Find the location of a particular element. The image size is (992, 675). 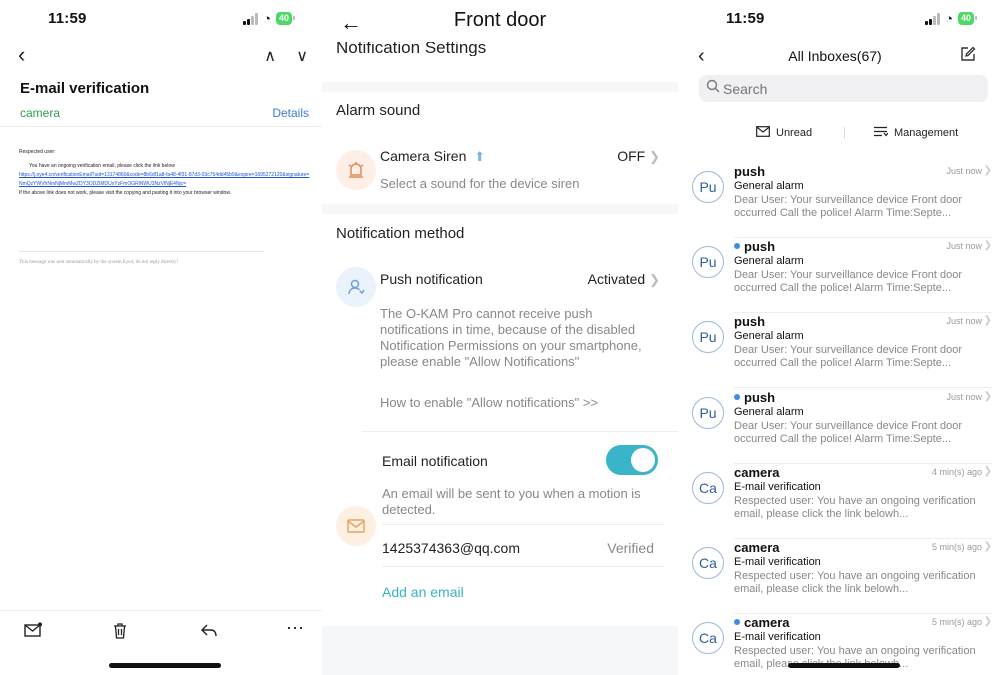

push-person-icon is located at coordinates (356, 287).